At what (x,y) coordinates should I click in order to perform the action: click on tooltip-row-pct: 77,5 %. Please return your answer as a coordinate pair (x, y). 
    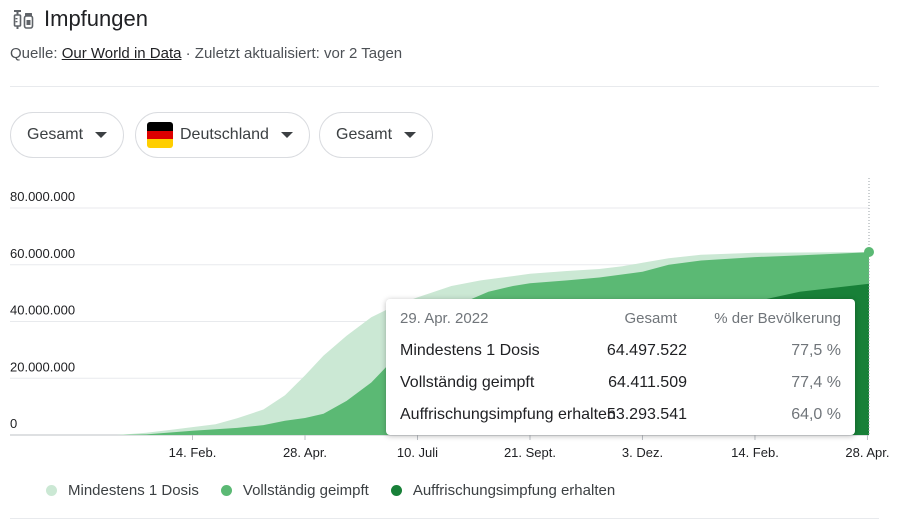
    Looking at the image, I should click on (816, 350).